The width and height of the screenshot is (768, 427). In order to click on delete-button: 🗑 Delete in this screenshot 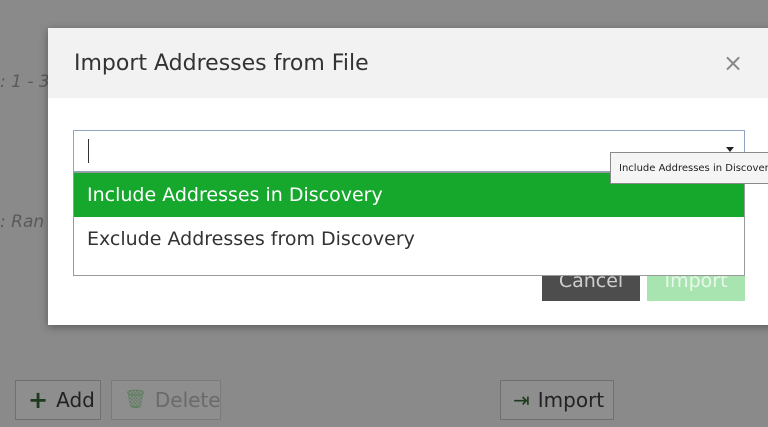, I will do `click(166, 400)`.